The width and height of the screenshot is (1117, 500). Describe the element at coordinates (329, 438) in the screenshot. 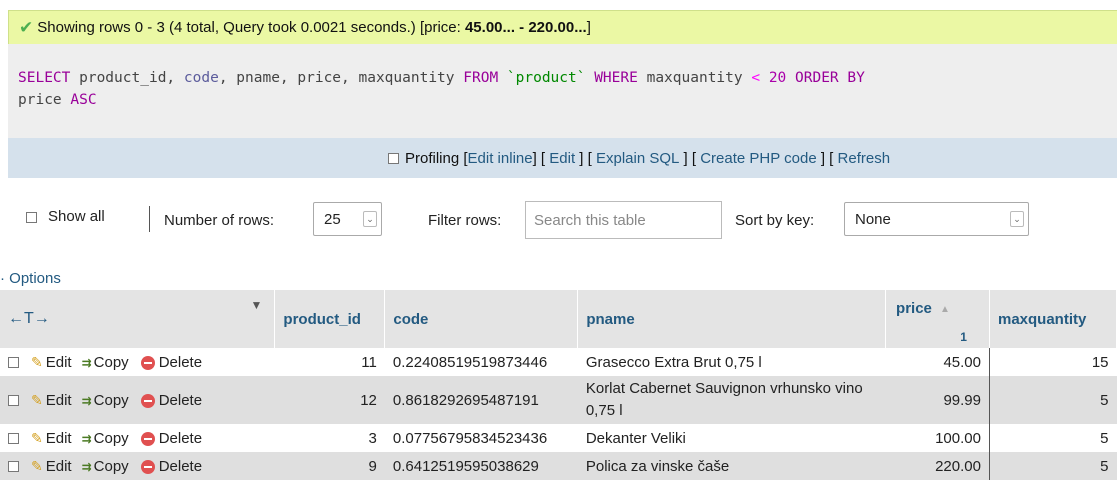

I see `cell-product-id: 3` at that location.